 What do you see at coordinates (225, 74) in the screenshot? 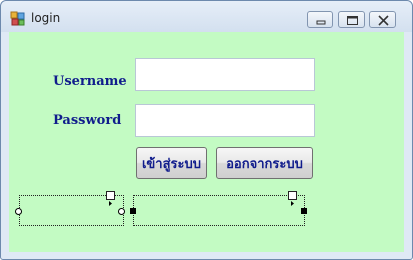
I see `username-field` at bounding box center [225, 74].